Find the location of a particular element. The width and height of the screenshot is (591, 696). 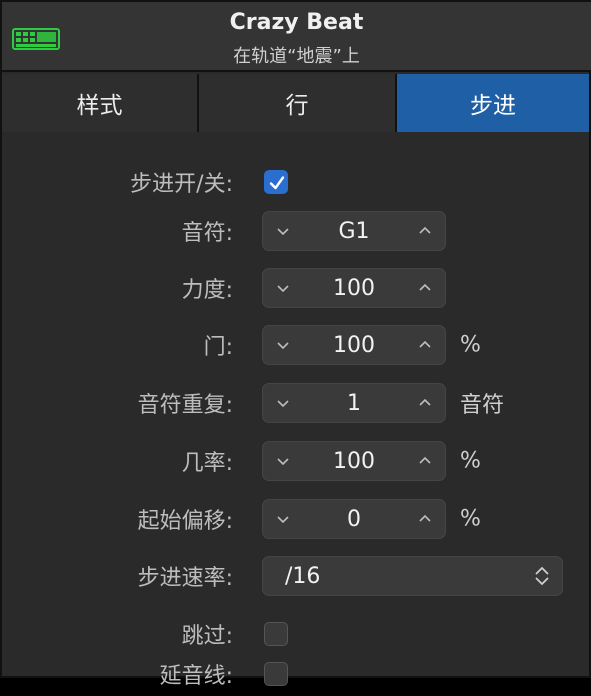

track-subtitle: 在轨道“地震”上 is located at coordinates (296, 56).